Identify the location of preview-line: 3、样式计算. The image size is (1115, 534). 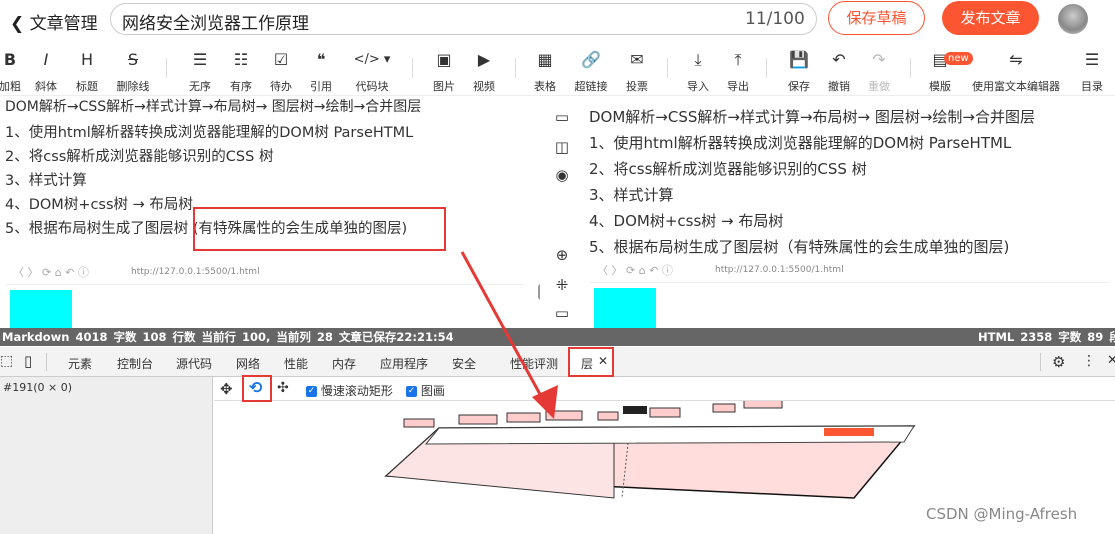
(631, 195).